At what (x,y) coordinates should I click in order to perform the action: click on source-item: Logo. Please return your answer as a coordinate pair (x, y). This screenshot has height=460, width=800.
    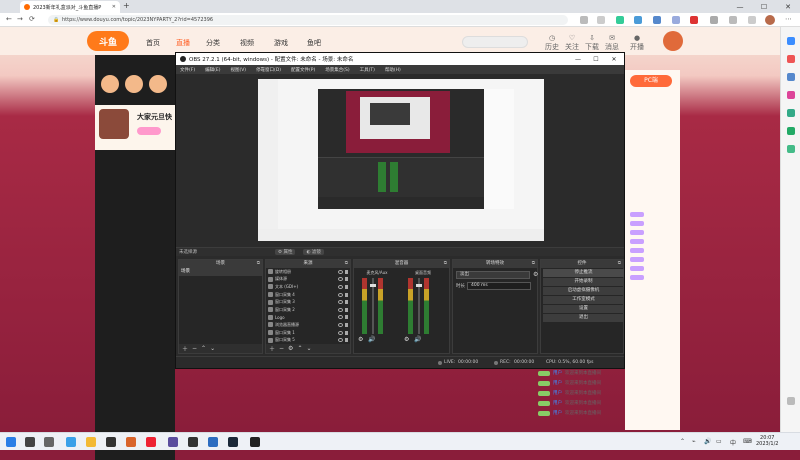
    Looking at the image, I should click on (308, 318).